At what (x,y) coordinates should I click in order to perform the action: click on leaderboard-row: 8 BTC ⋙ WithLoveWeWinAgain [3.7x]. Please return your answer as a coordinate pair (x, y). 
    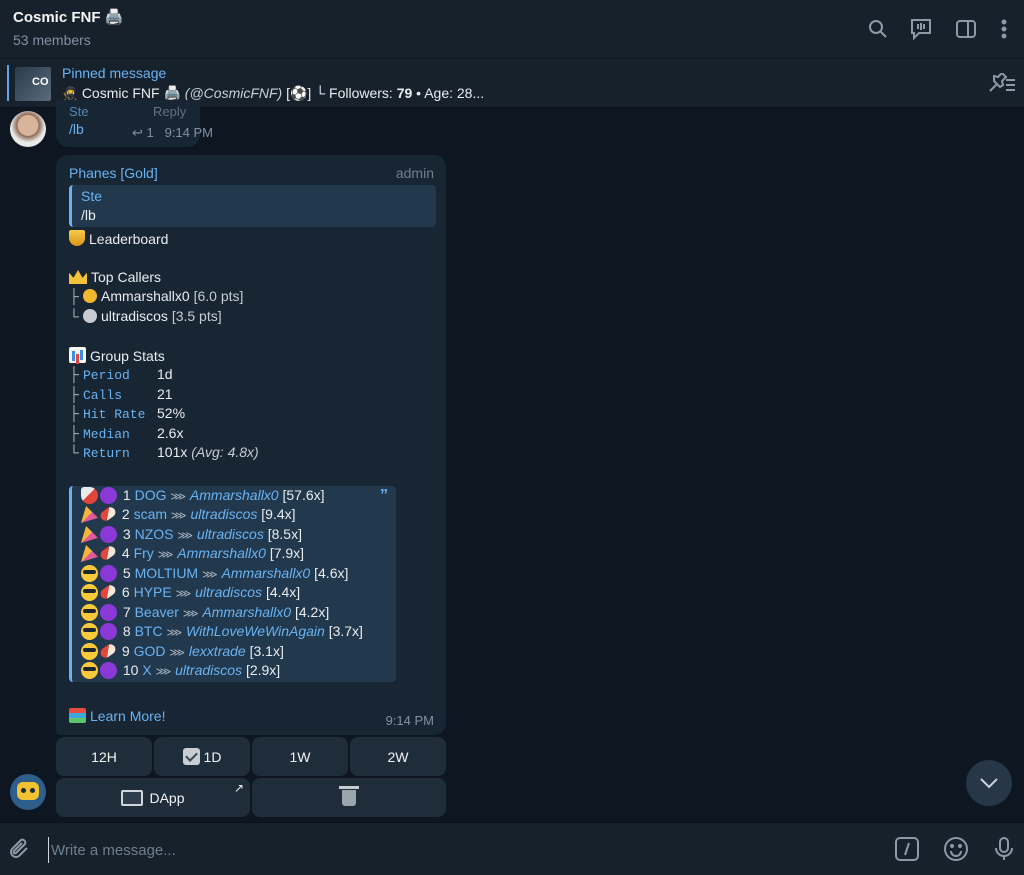
    Looking at the image, I should click on (222, 632).